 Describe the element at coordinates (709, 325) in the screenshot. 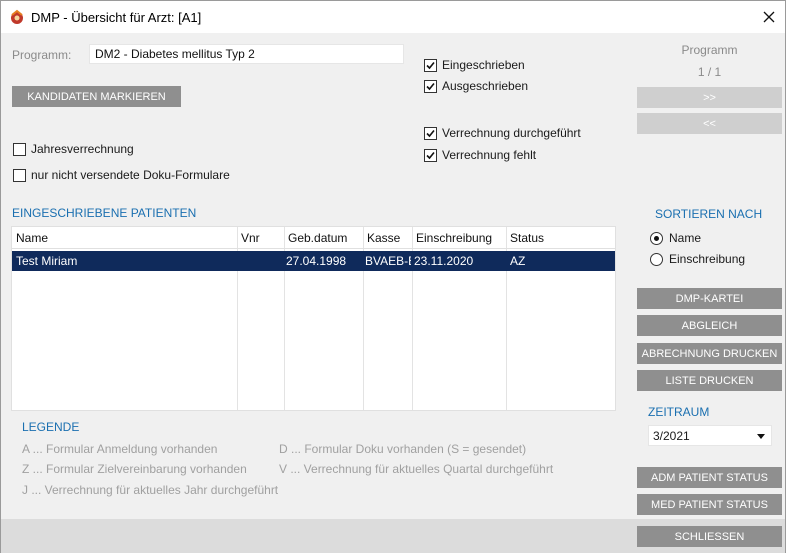

I see `abgleich-button: ABGLEICH` at that location.